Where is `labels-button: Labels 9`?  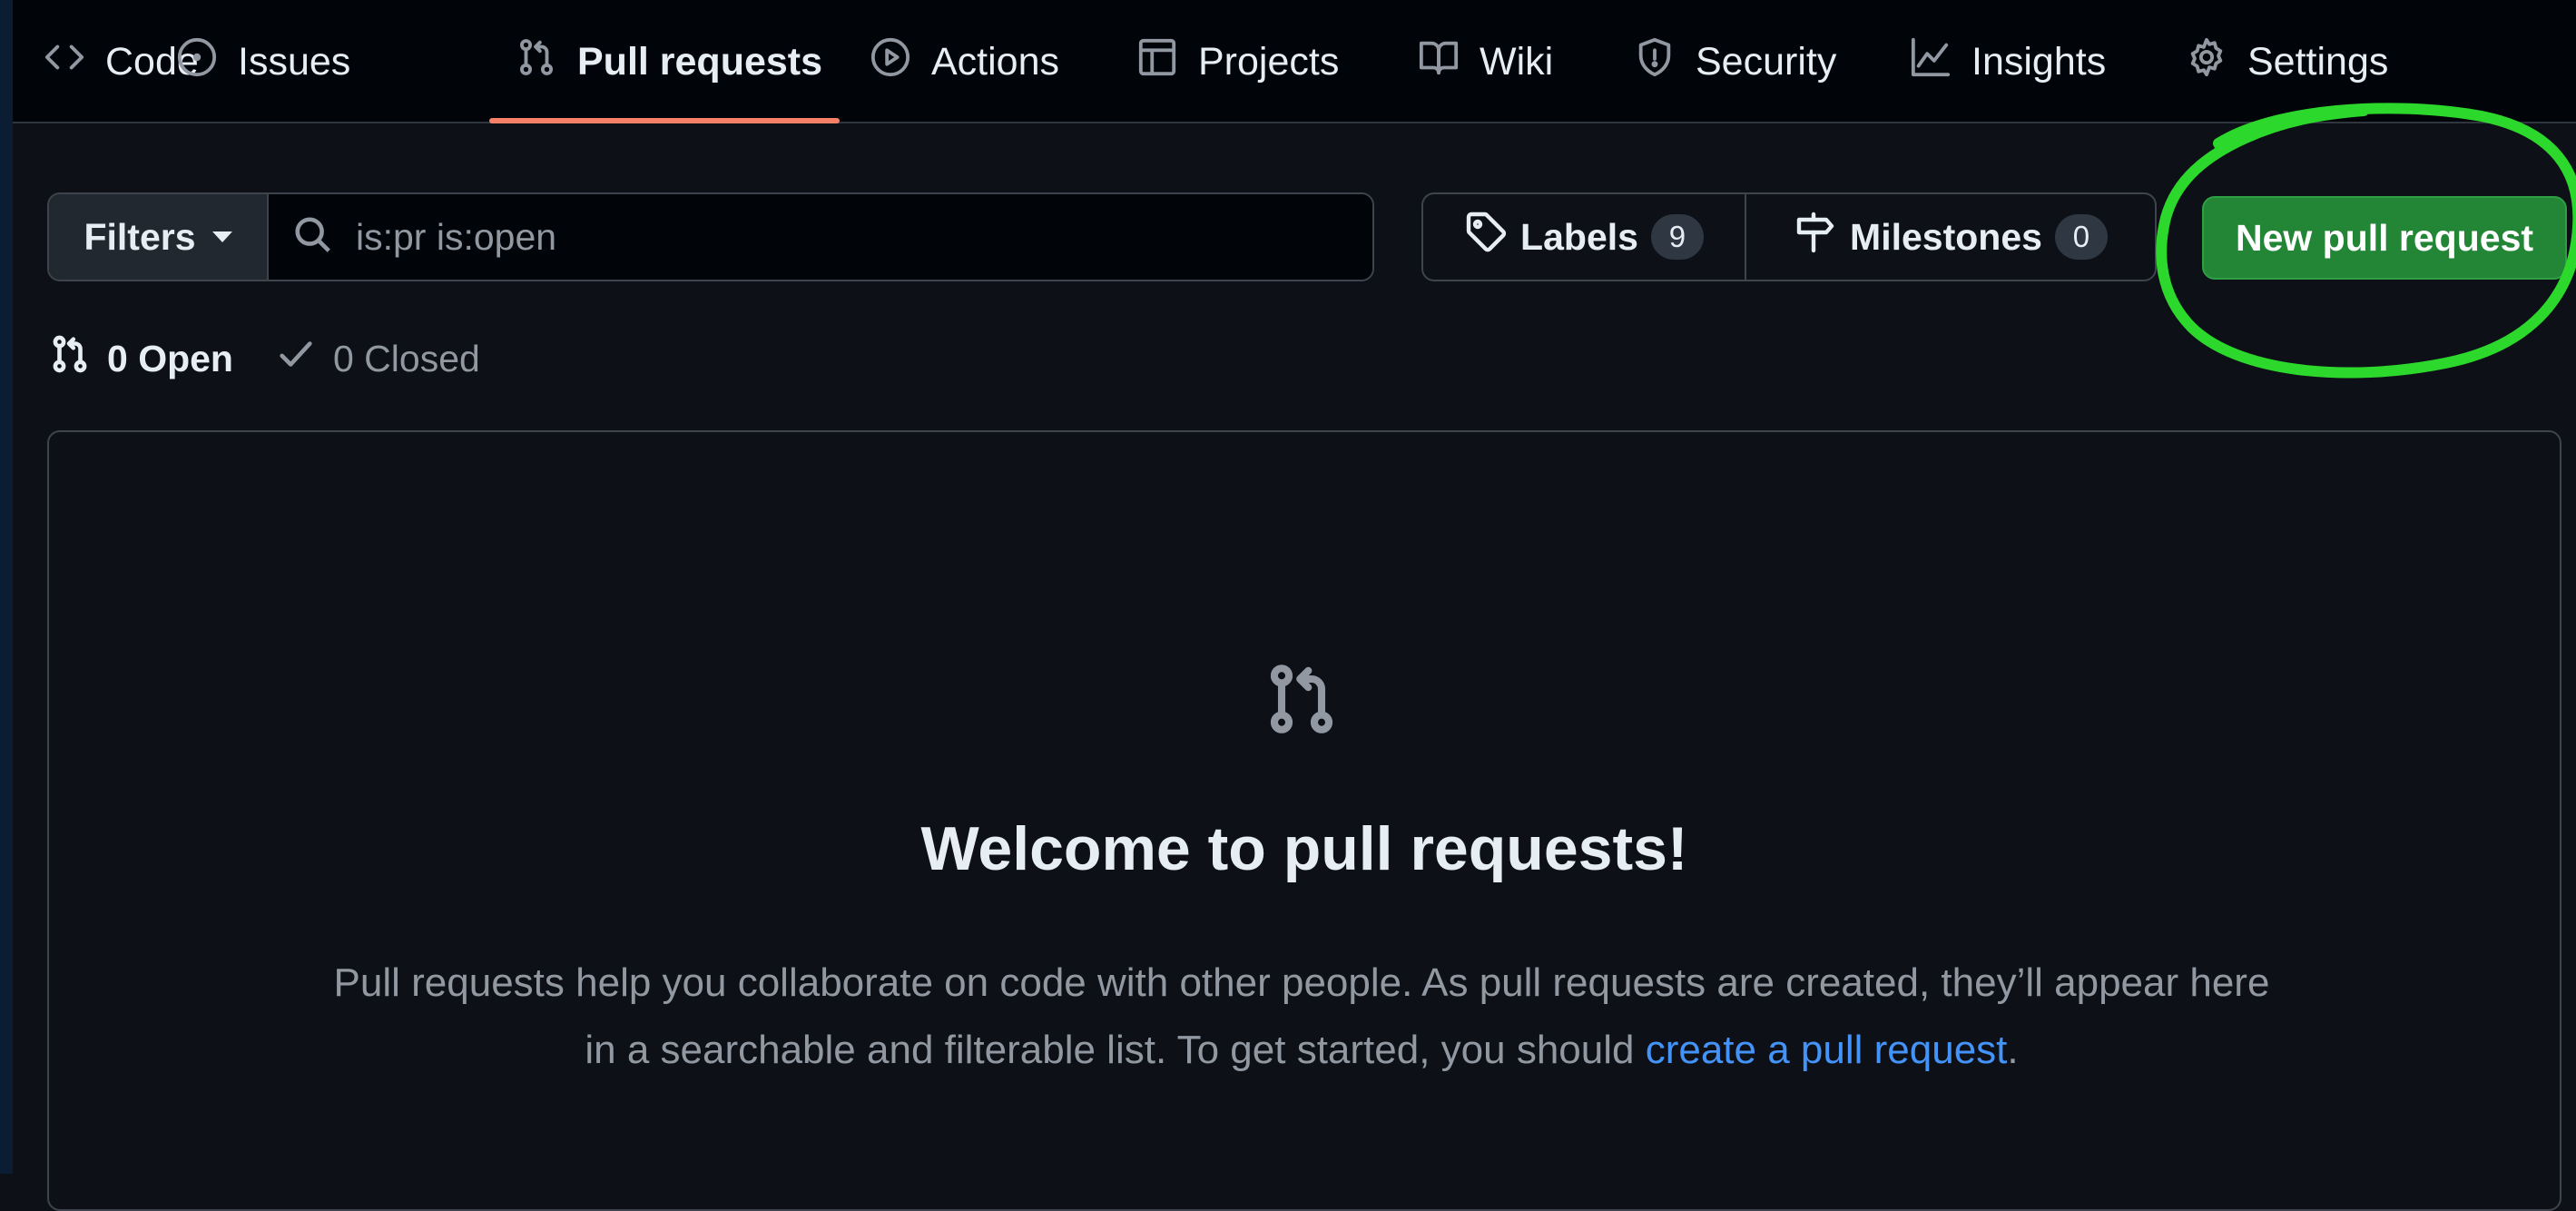 labels-button: Labels 9 is located at coordinates (1584, 237).